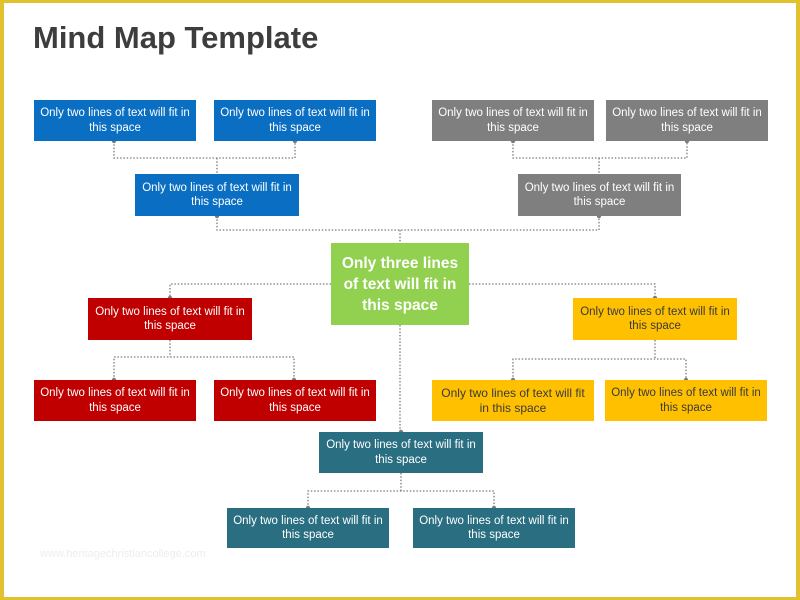  Describe the element at coordinates (204, 150) in the screenshot. I see `connector-blue-children` at that location.